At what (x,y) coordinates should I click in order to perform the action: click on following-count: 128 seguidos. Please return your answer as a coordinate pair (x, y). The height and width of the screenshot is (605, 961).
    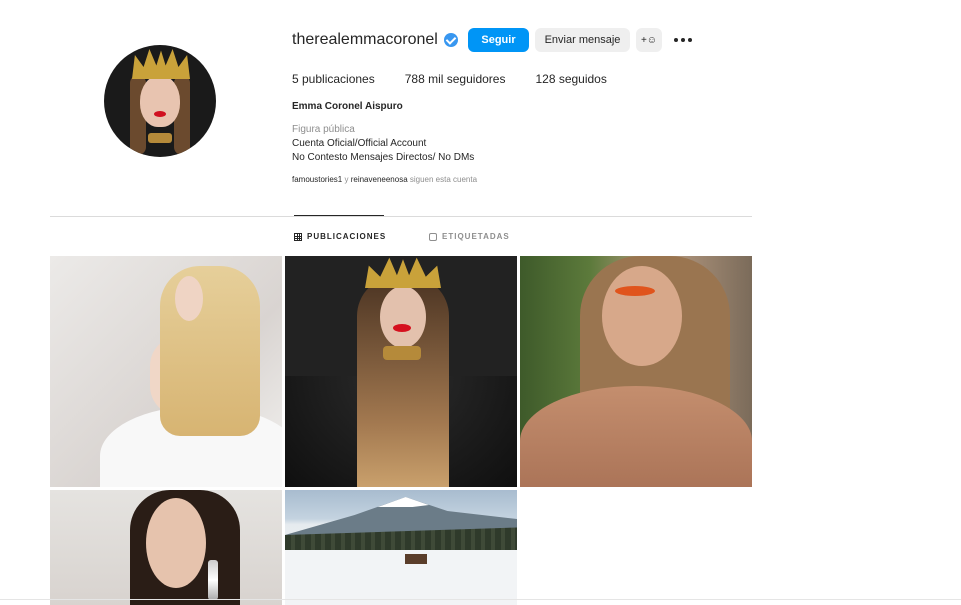
    Looking at the image, I should click on (570, 79).